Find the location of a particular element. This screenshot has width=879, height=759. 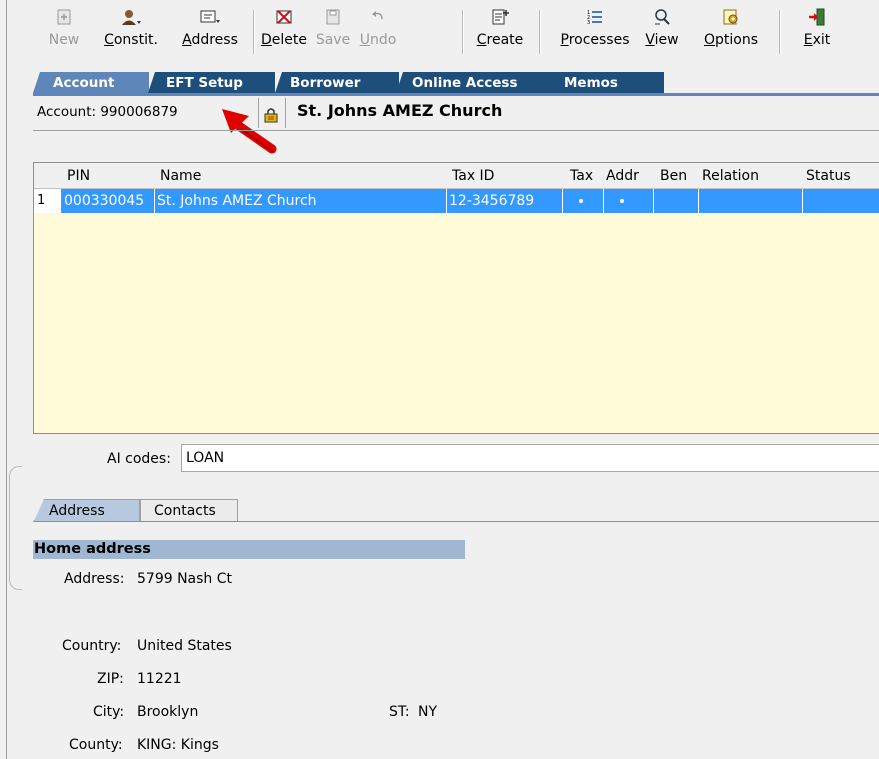

tab-label: Borrower is located at coordinates (325, 83).